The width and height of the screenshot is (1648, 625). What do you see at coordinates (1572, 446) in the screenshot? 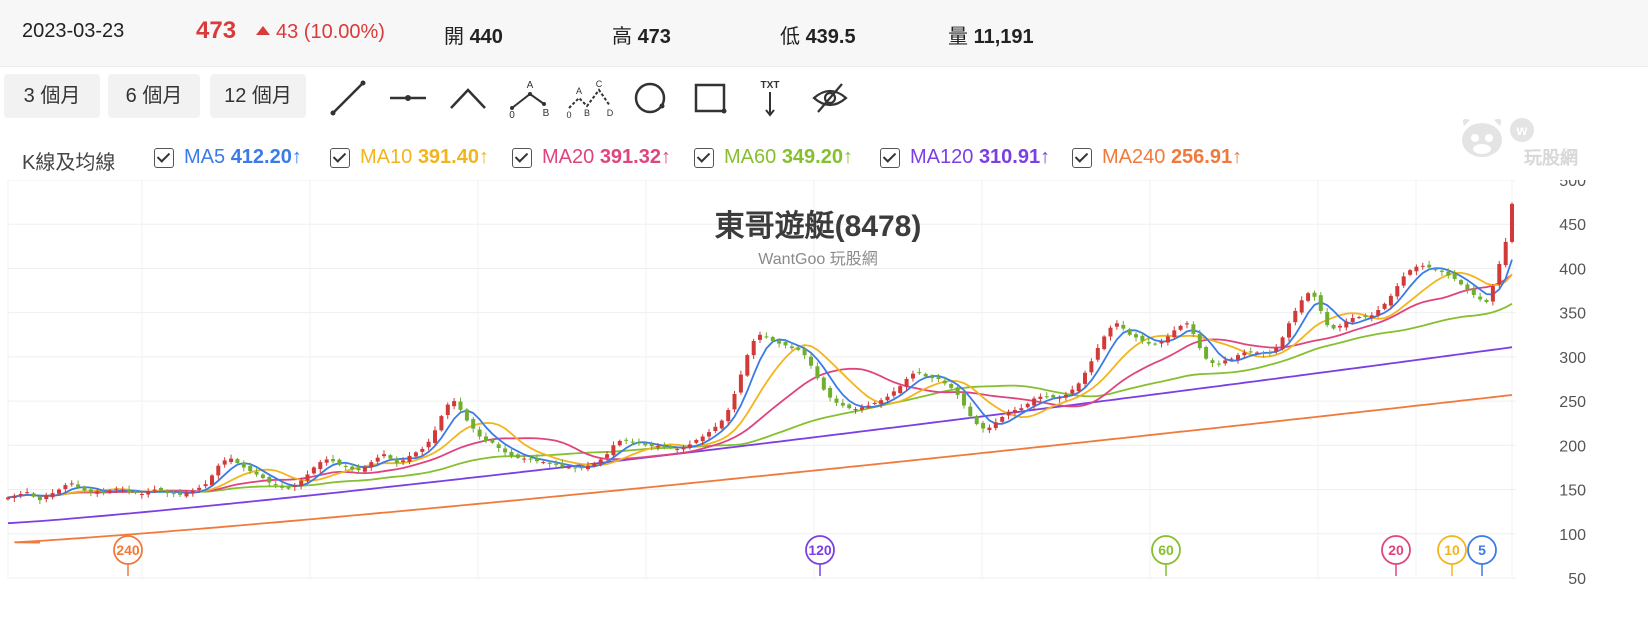
I see `y-tick-label: 200` at bounding box center [1572, 446].